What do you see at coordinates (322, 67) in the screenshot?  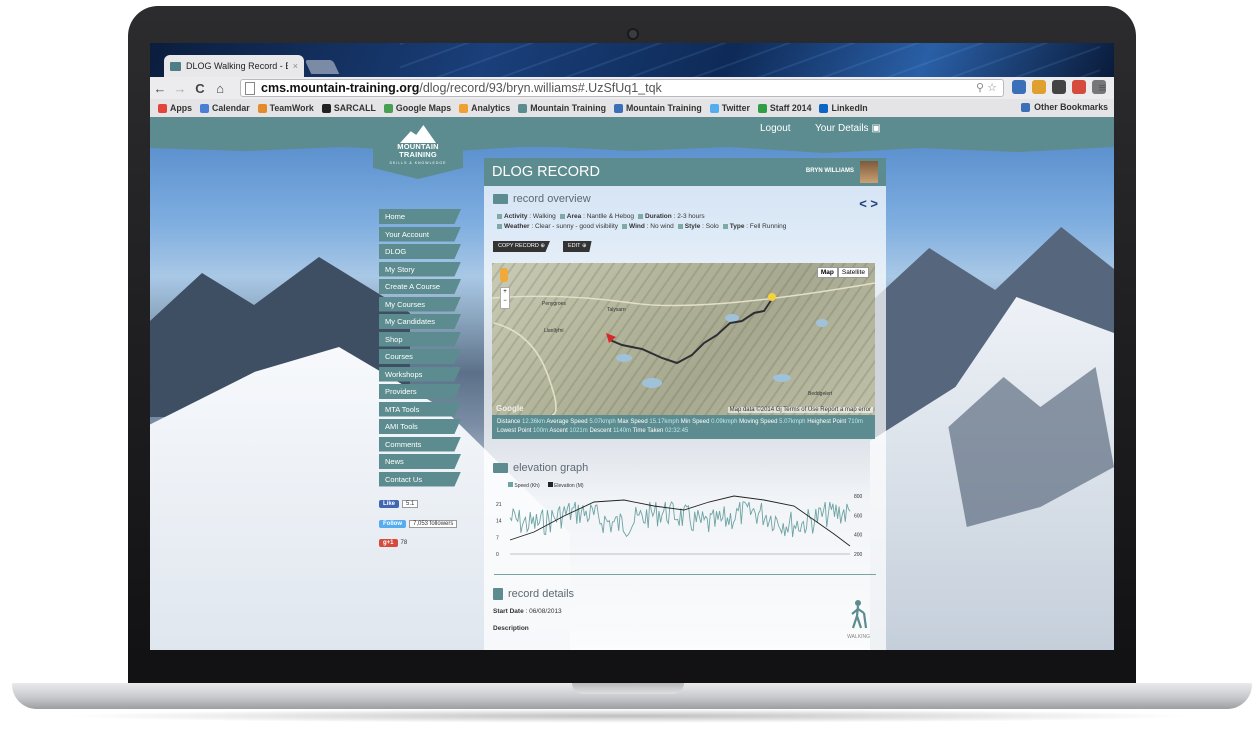 I see `new-tab-button` at bounding box center [322, 67].